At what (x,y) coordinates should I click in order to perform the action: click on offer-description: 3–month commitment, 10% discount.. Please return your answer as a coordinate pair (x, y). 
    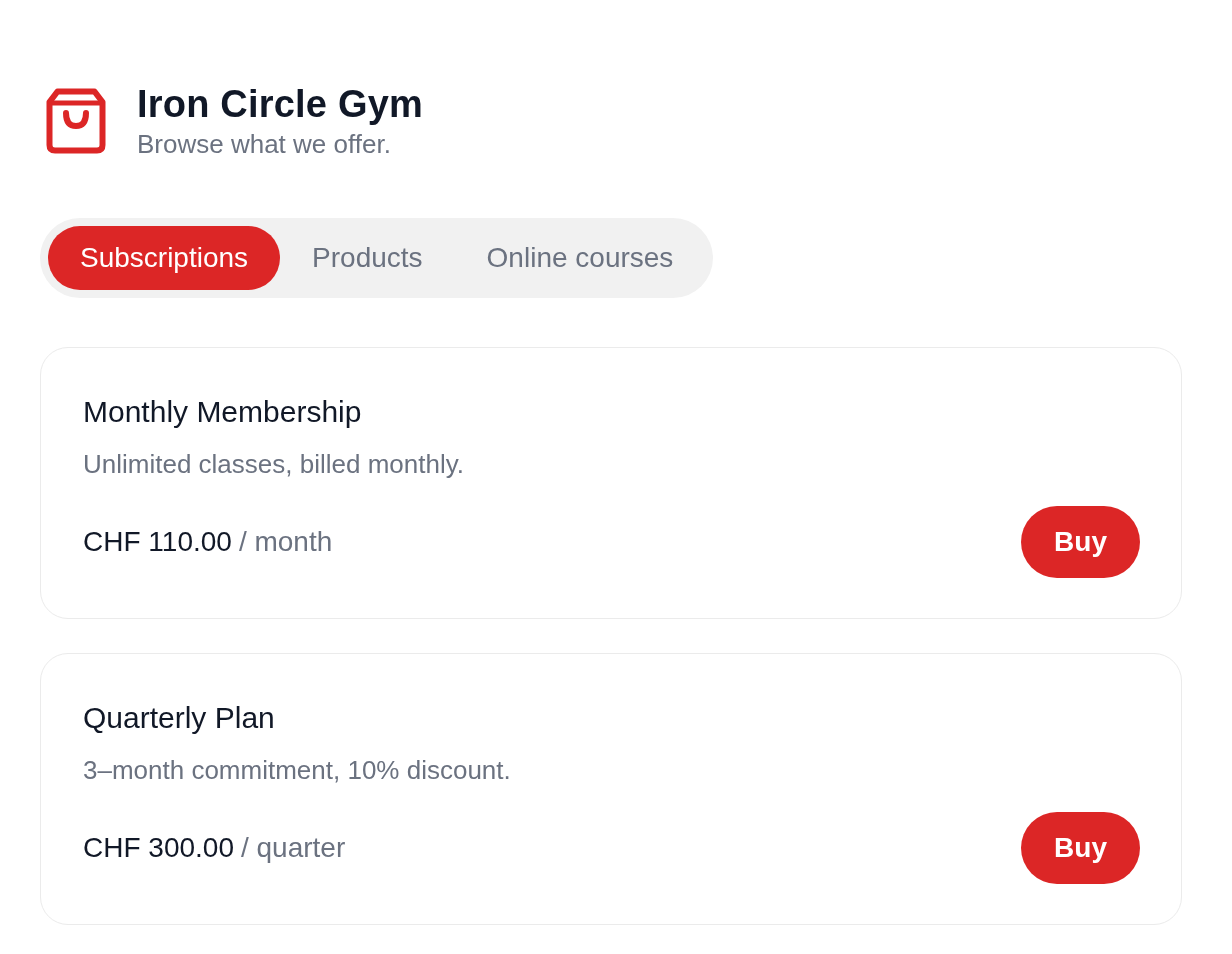
    Looking at the image, I should click on (297, 770).